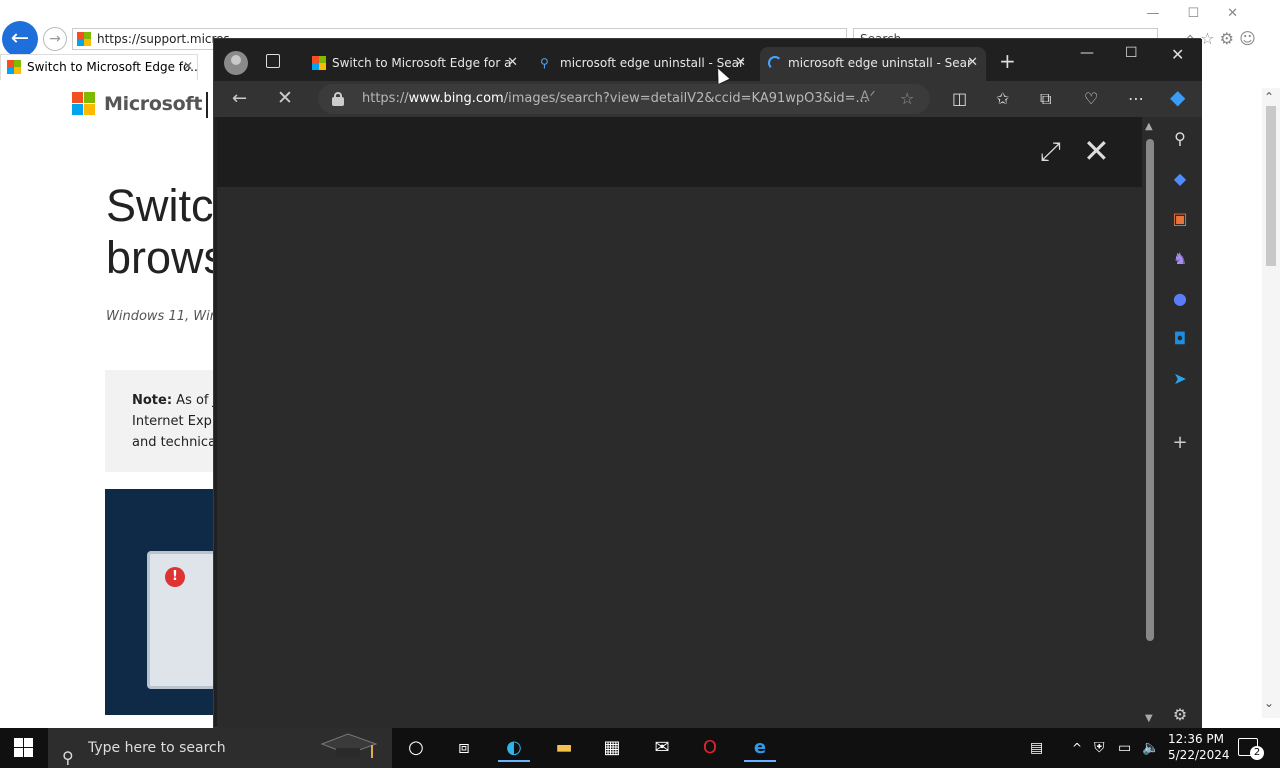  What do you see at coordinates (165, 602) in the screenshot?
I see `hero-image: !` at bounding box center [165, 602].